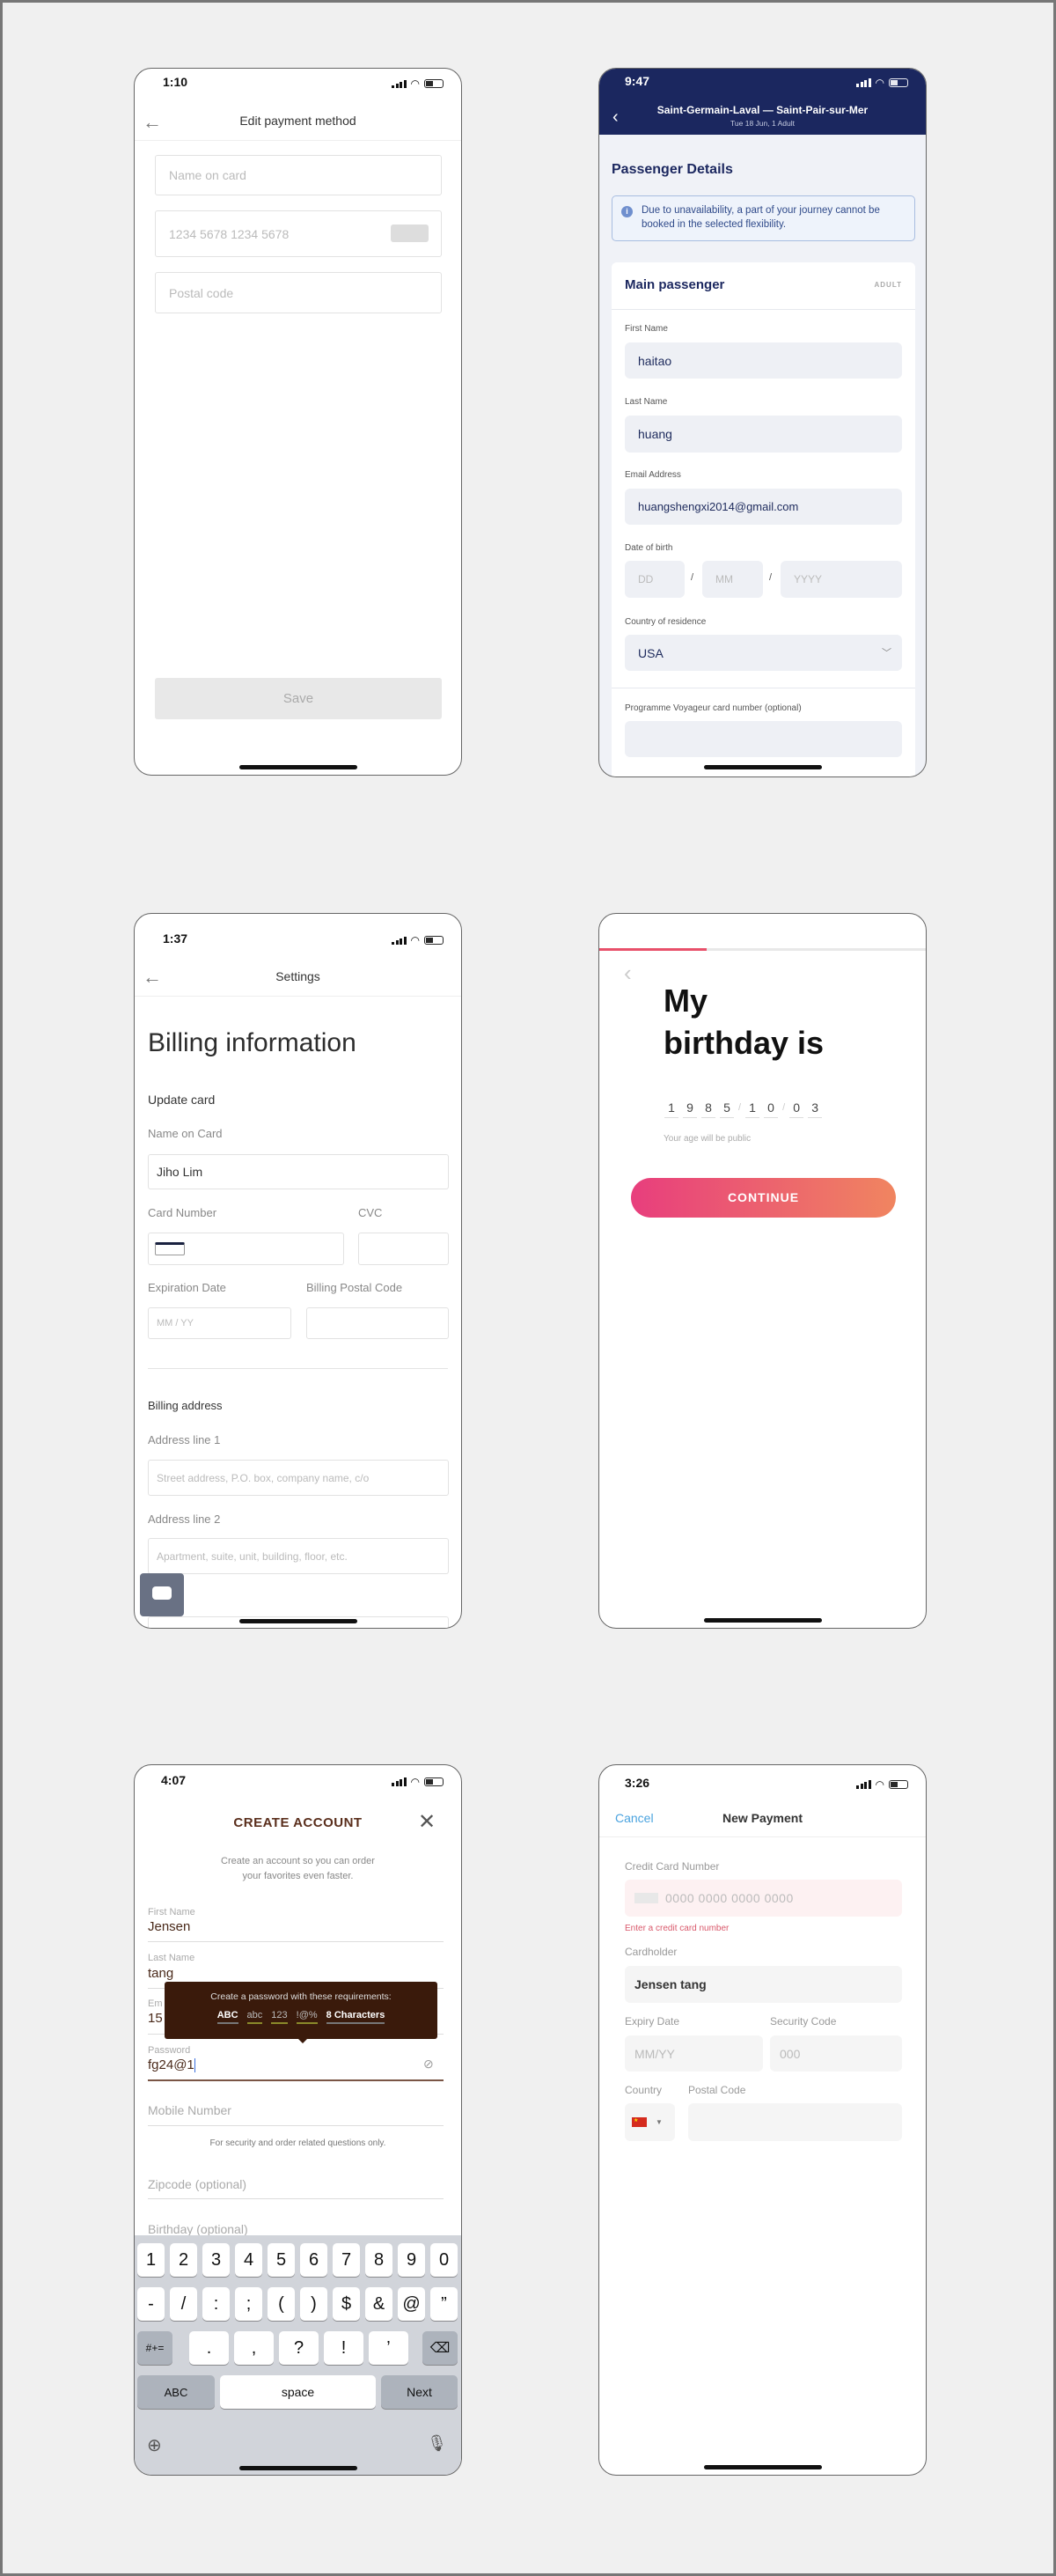  Describe the element at coordinates (216, 2304) in the screenshot. I see `key: :` at that location.